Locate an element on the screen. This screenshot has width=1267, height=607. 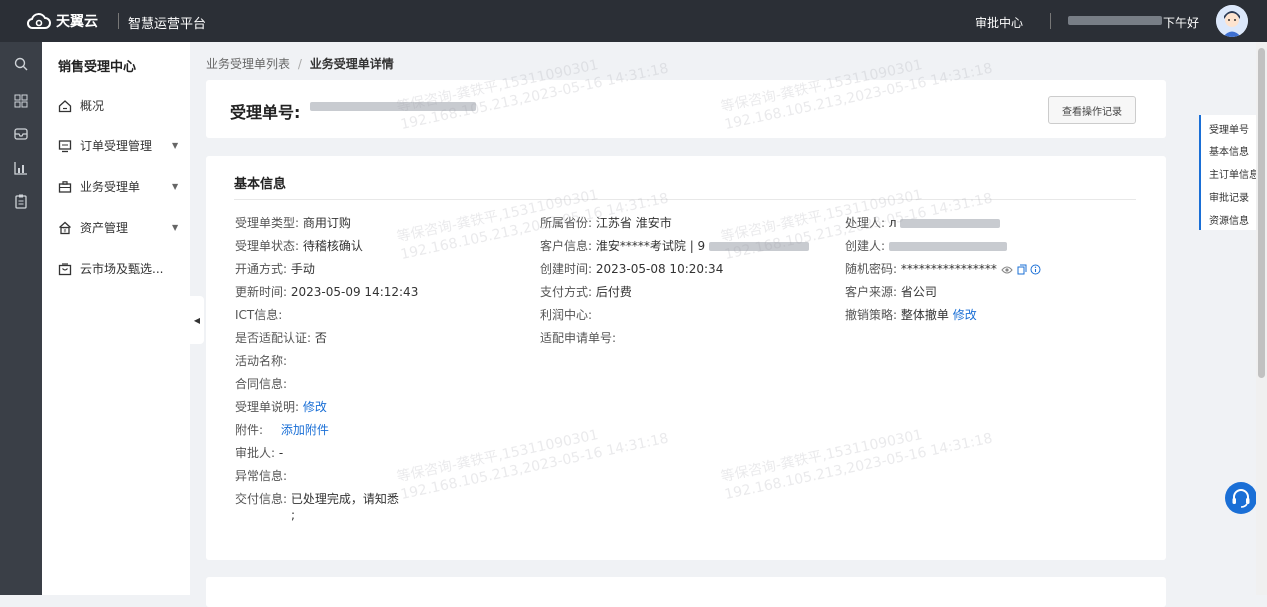
field-activation-method: 开通方式: 手动 is located at coordinates (275, 268).